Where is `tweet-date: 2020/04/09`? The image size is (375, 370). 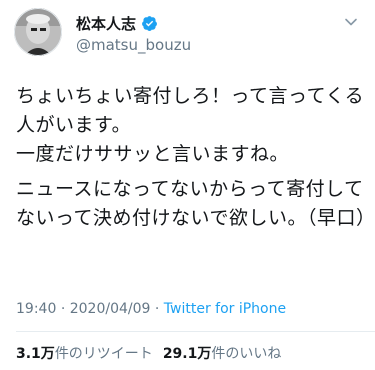
tweet-date: 2020/04/09 is located at coordinates (110, 309).